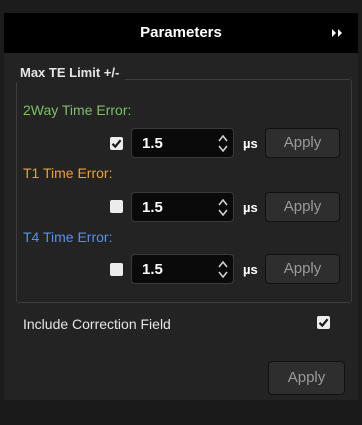 The image size is (362, 425). Describe the element at coordinates (77, 110) in the screenshot. I see `two-way-time-error-label: 2Way Time Error:` at that location.